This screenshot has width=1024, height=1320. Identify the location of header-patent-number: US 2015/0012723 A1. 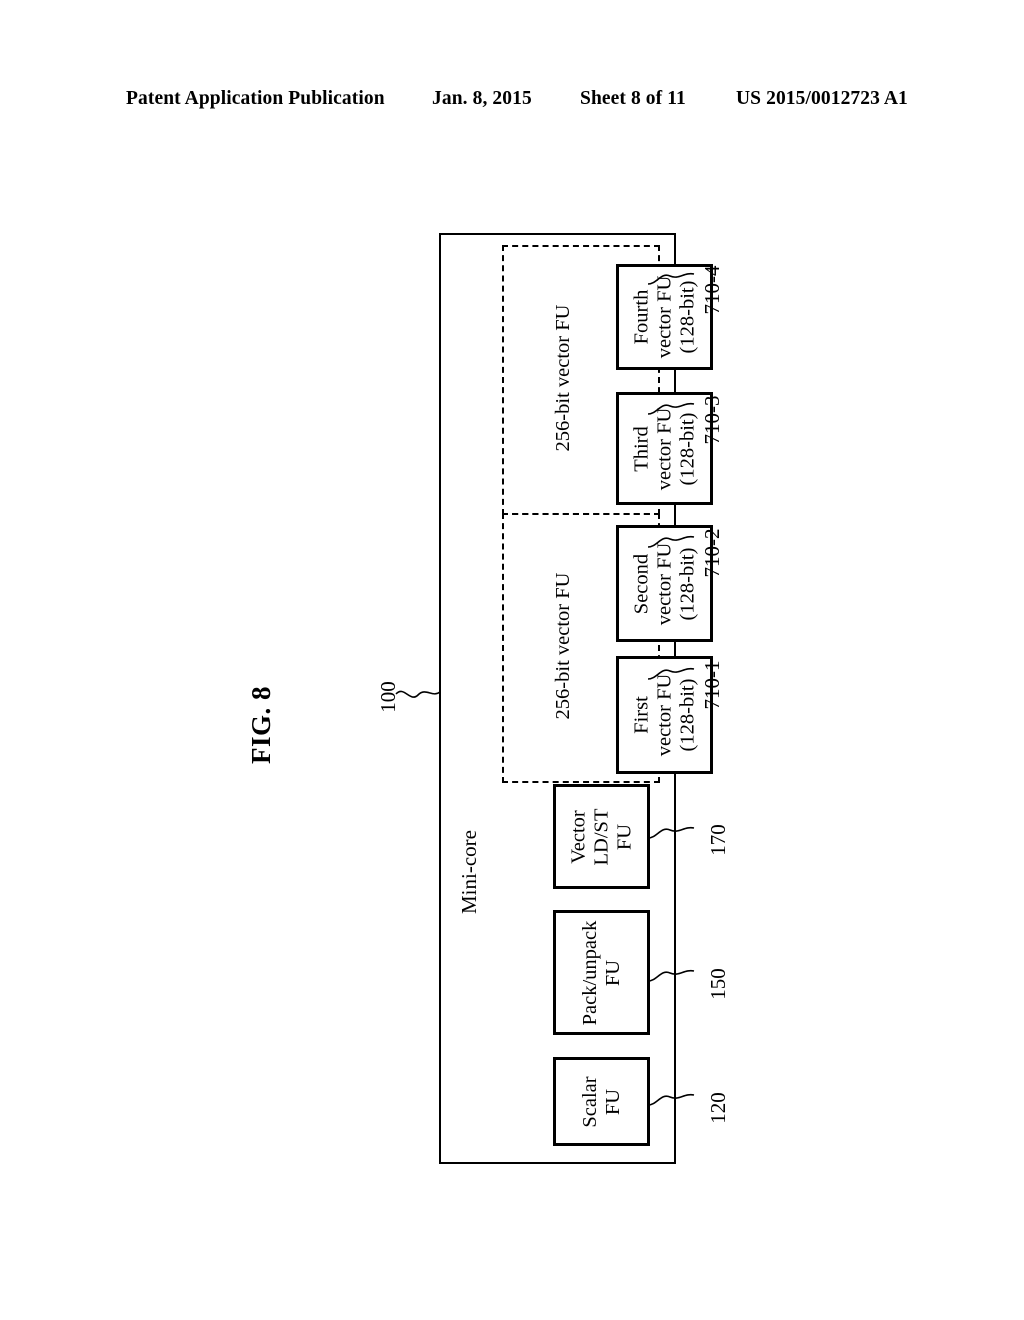
(822, 98).